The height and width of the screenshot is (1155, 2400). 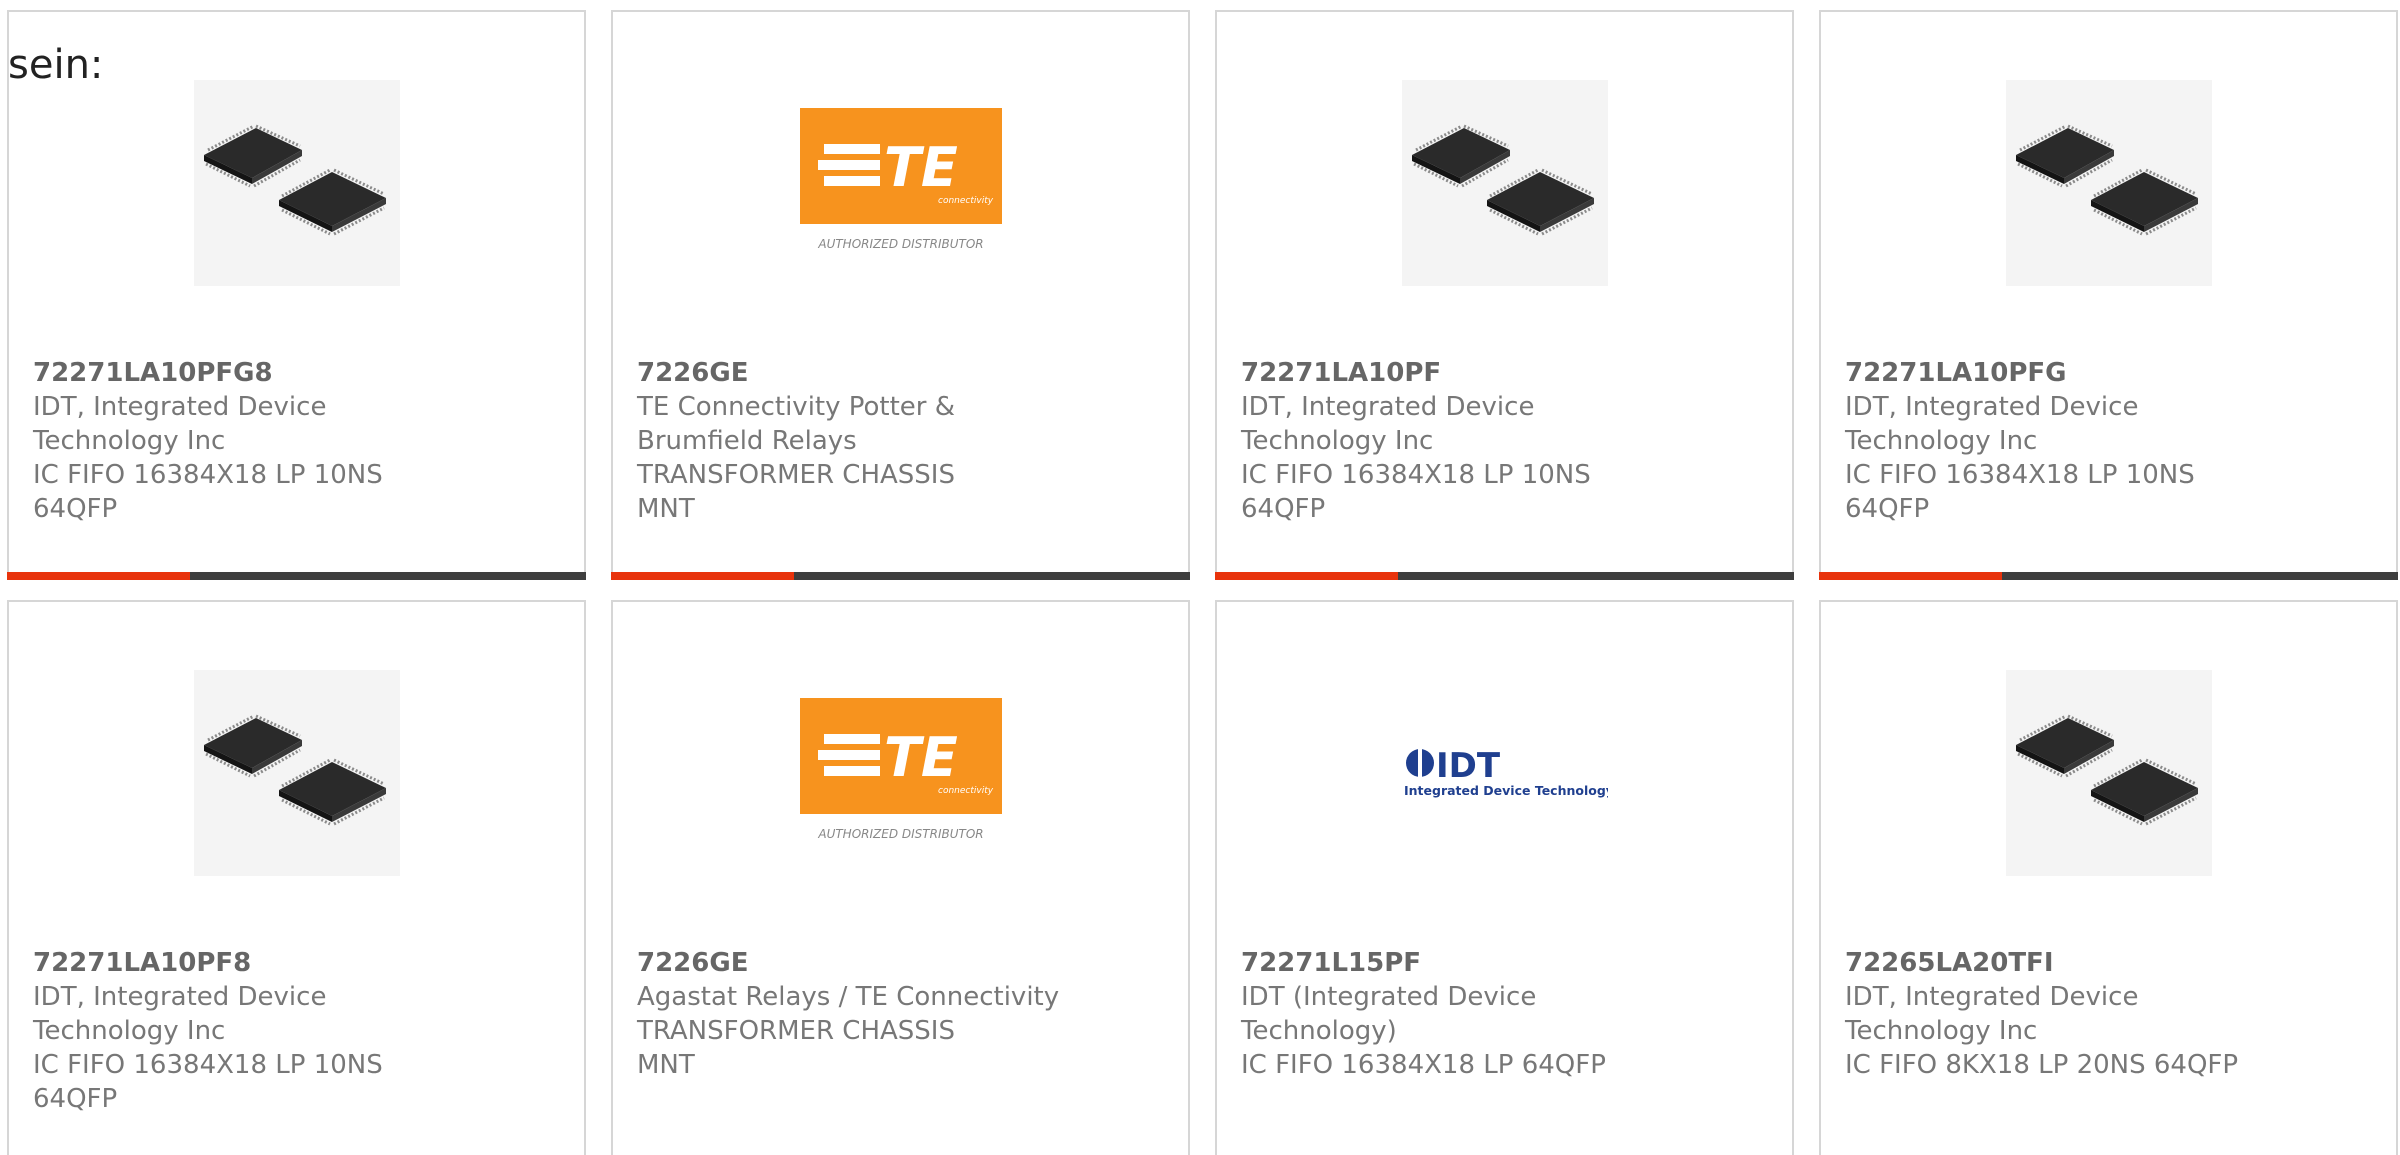 I want to click on part-number: 72265LA20TFI, so click(x=2110, y=963).